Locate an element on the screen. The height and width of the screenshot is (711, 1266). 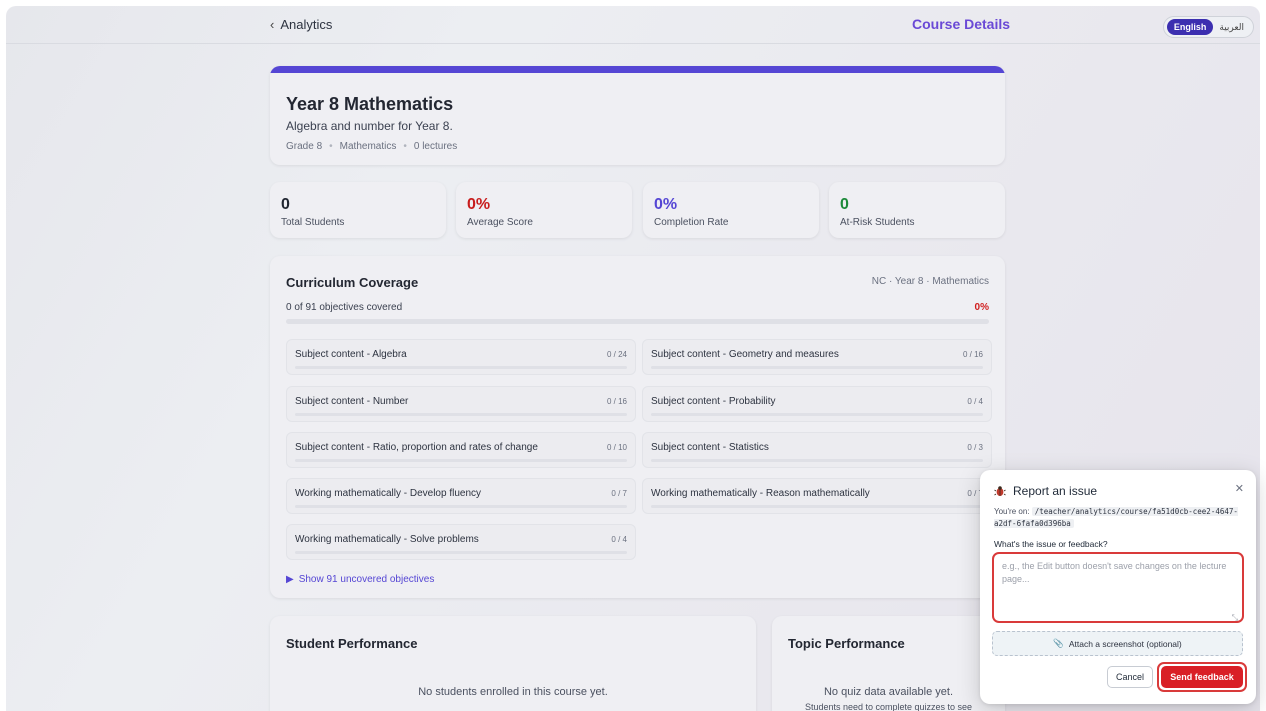
objective-name: Subject content - Statistics is located at coordinates (710, 447).